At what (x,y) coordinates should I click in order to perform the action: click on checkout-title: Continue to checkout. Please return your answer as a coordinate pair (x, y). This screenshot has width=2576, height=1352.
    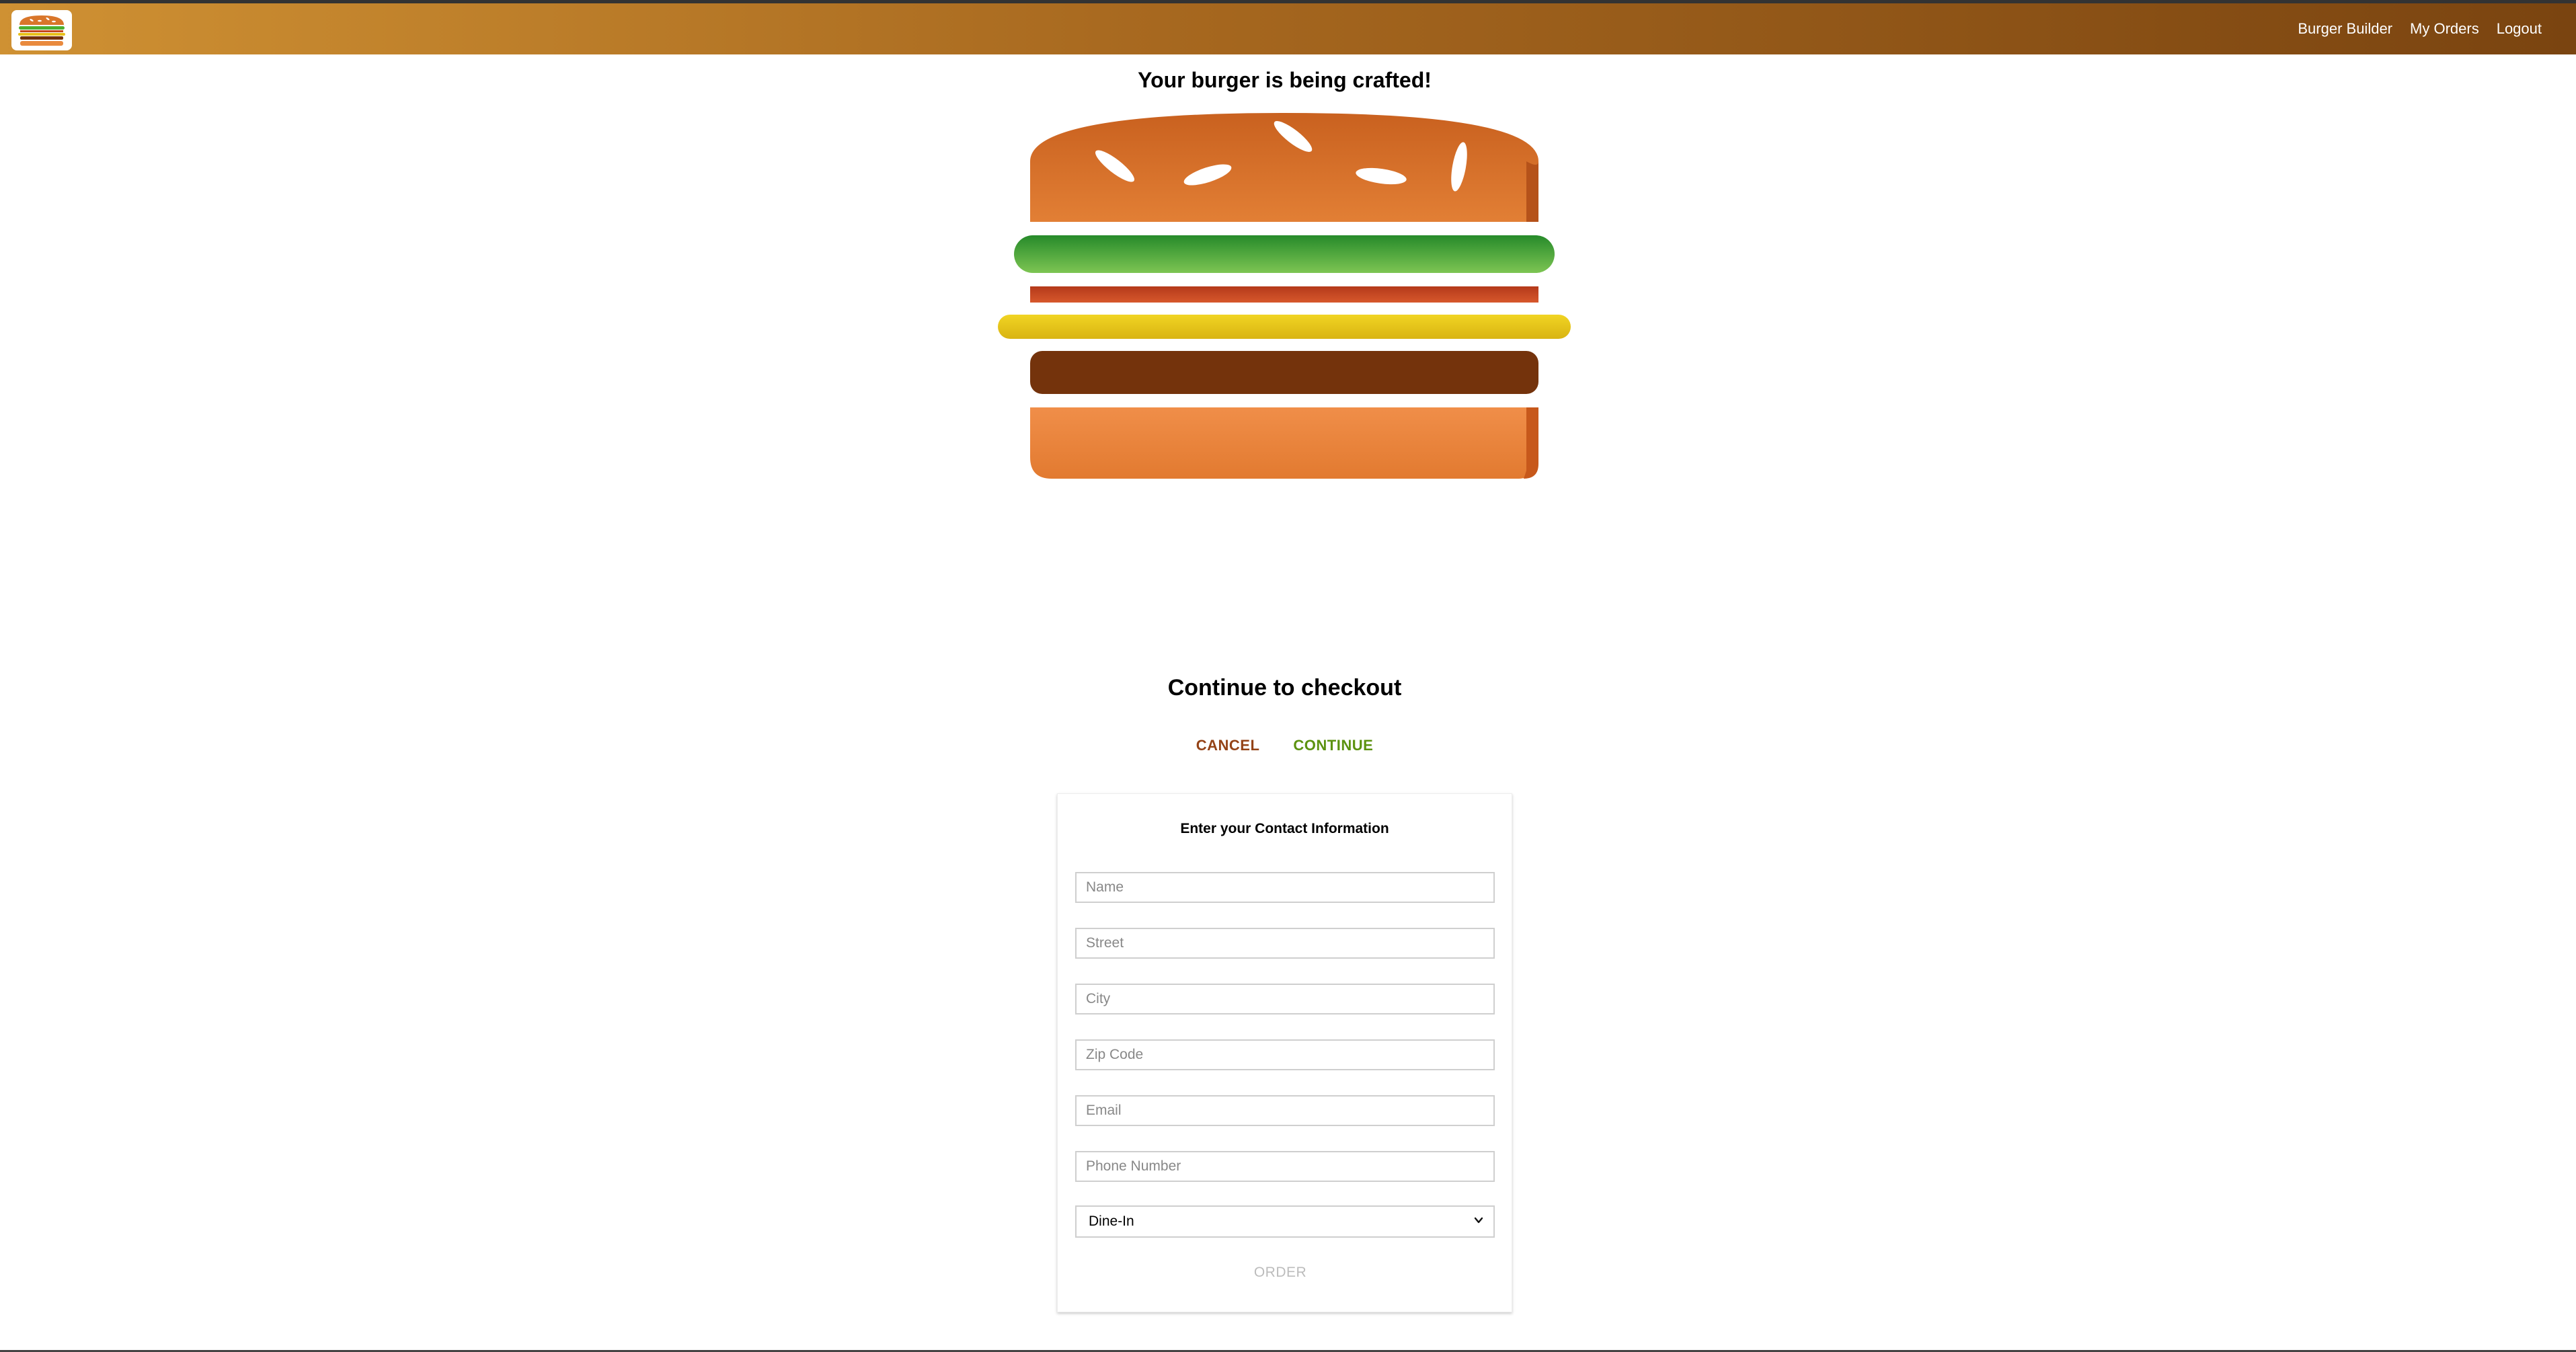
    Looking at the image, I should click on (1284, 688).